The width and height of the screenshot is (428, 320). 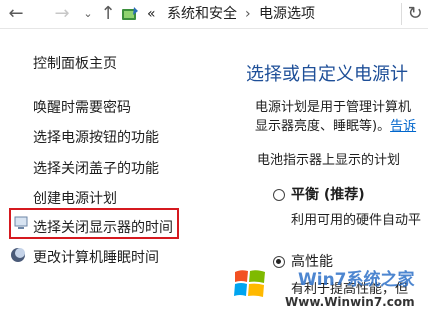 What do you see at coordinates (279, 195) in the screenshot?
I see `balanced-plan-radio` at bounding box center [279, 195].